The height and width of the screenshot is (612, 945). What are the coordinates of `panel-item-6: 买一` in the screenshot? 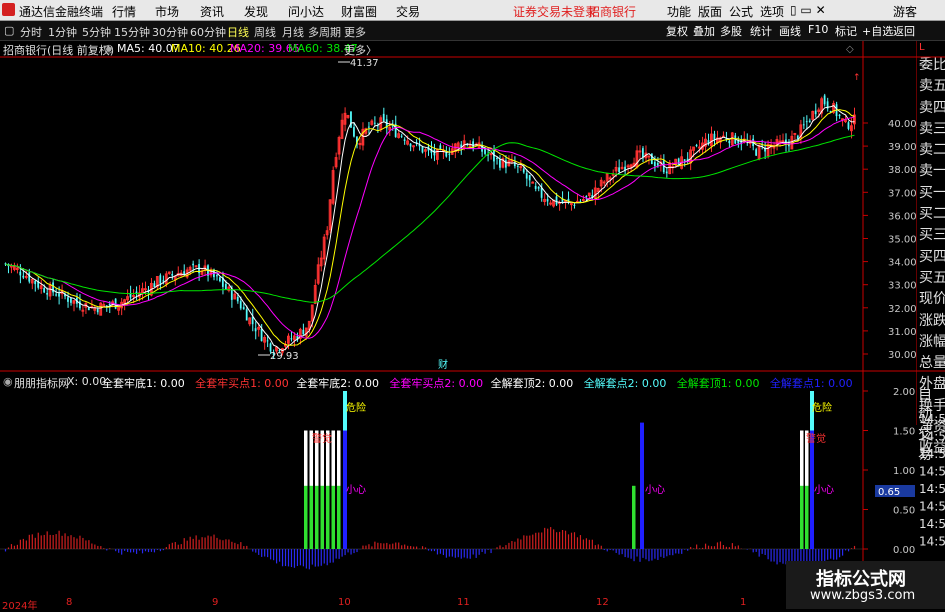 It's located at (931, 193).